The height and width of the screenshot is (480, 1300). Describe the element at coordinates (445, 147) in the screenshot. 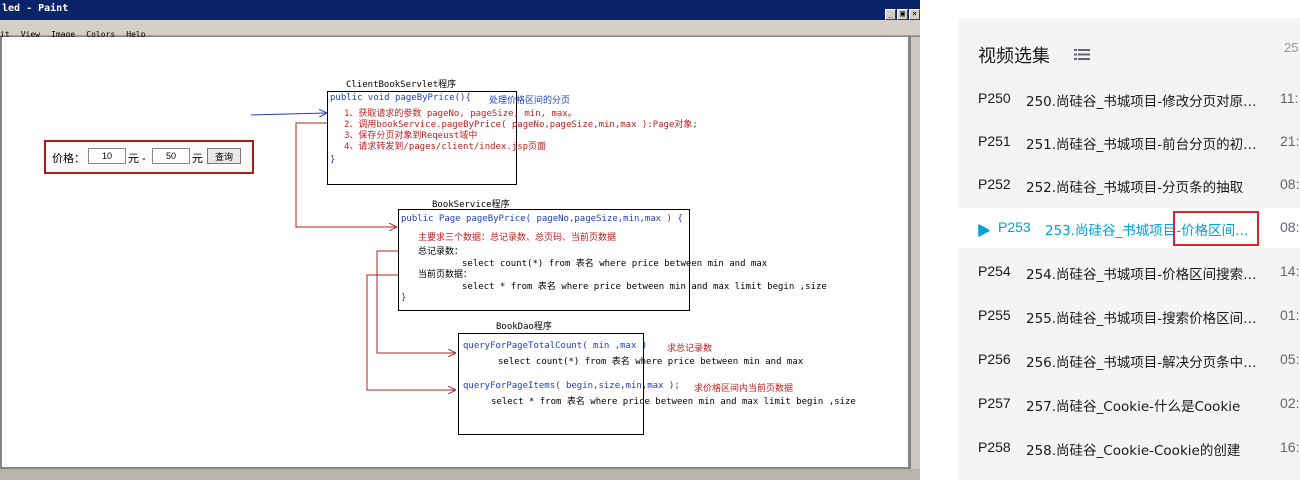

I see `servlet-step-4: 4、请求转发到/pages/client/index.jsp页面` at that location.